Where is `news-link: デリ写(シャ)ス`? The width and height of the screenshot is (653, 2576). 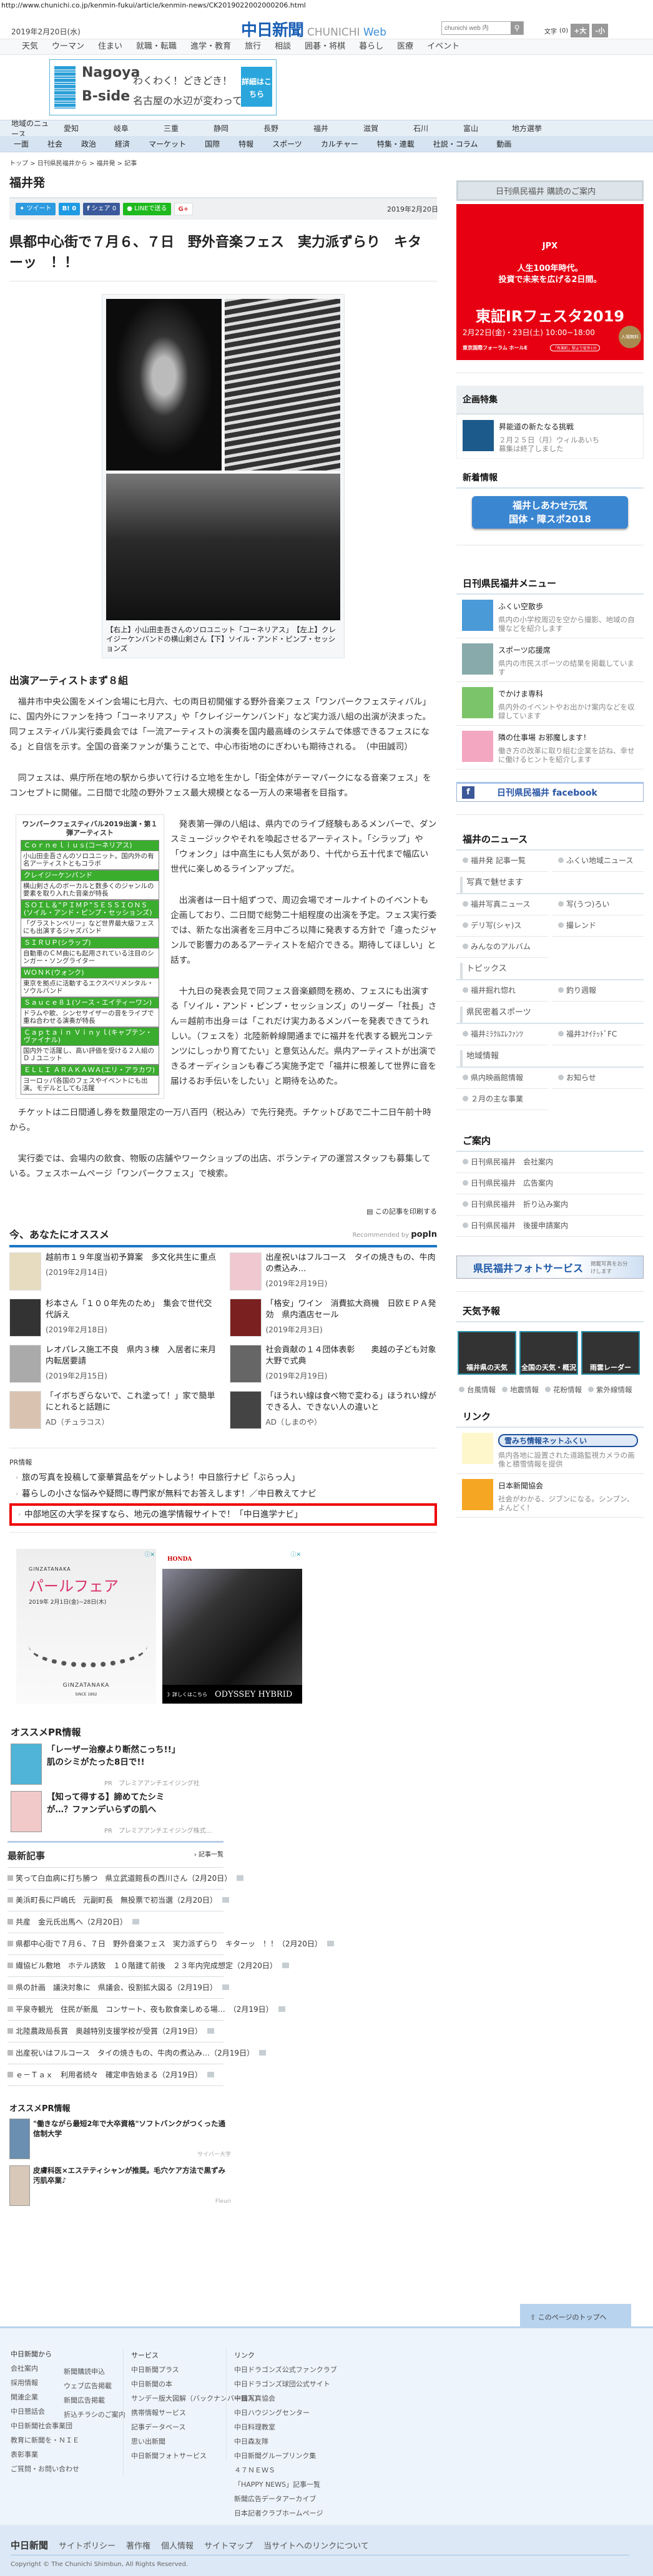 news-link: デリ写(シャ)ス is located at coordinates (502, 926).